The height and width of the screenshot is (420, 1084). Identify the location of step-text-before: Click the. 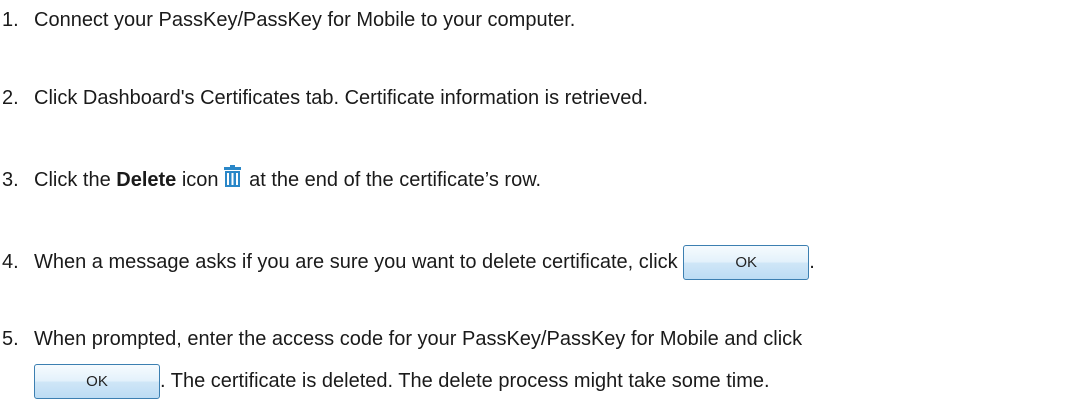
(75, 180).